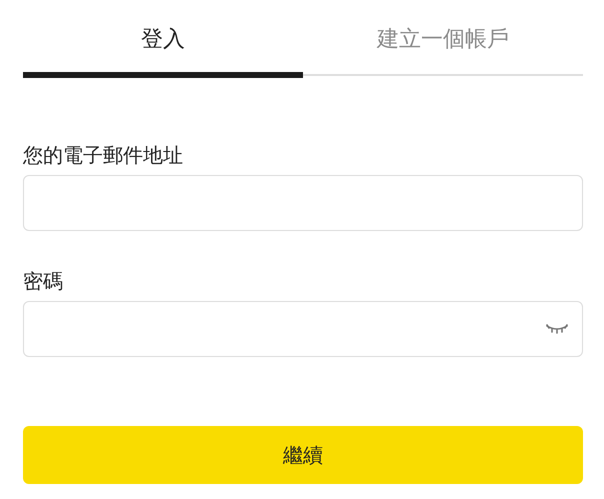  I want to click on continue-button: 繼續, so click(303, 455).